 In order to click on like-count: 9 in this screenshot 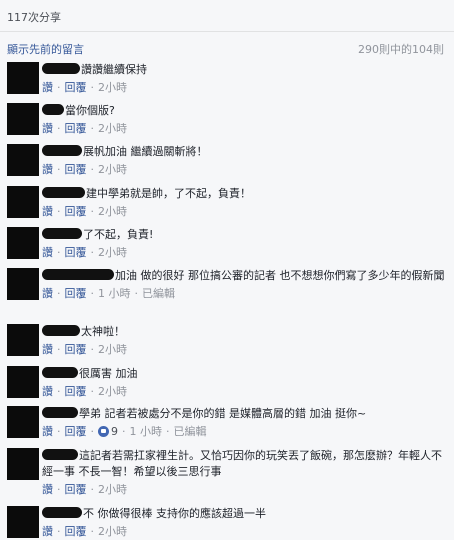, I will do `click(114, 431)`.